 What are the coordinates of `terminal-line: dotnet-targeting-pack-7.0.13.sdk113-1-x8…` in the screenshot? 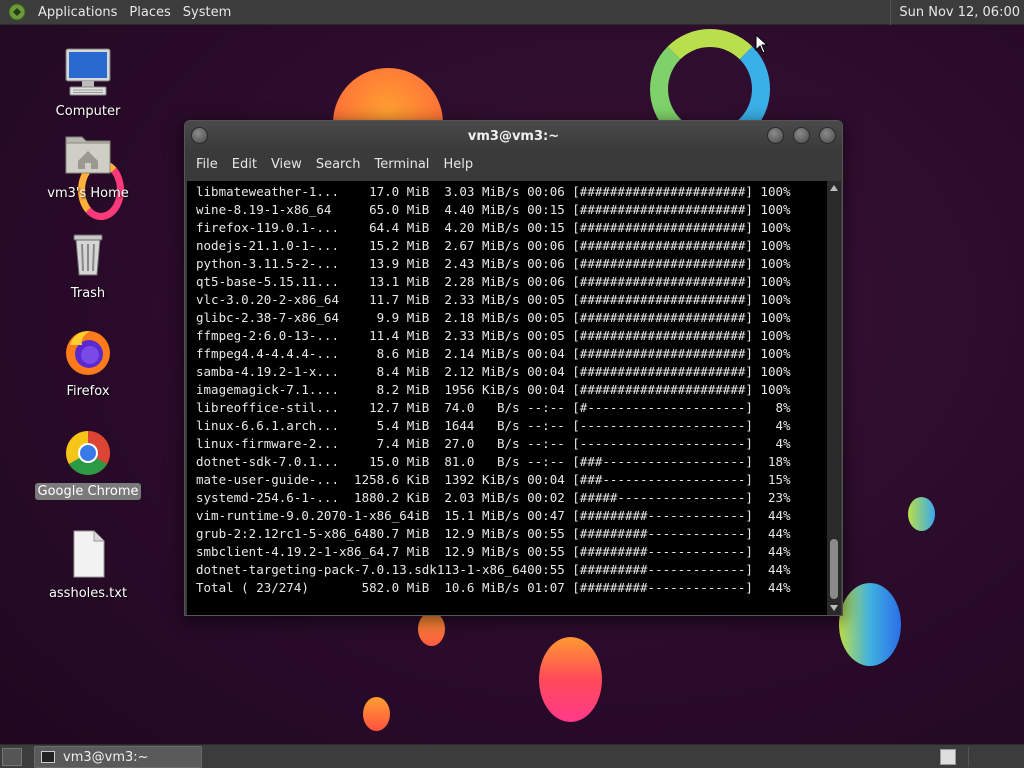 It's located at (493, 569).